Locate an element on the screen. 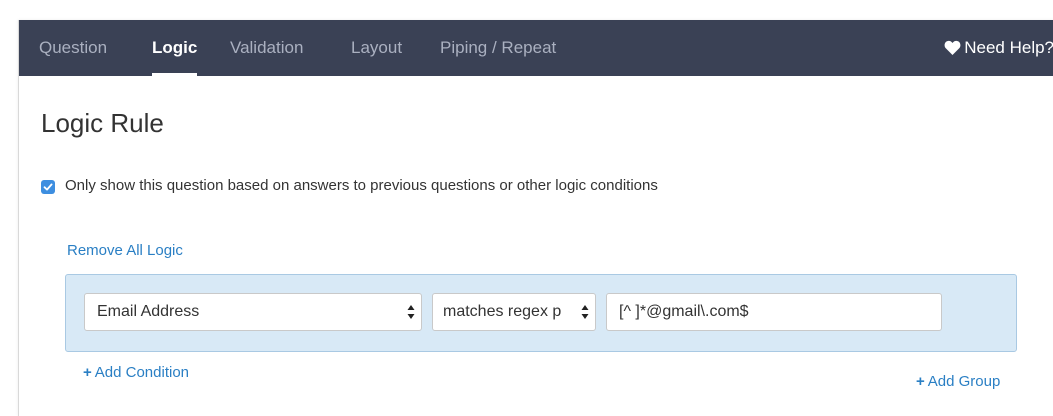 The height and width of the screenshot is (416, 1053). field-select: Email Address is located at coordinates (253, 312).